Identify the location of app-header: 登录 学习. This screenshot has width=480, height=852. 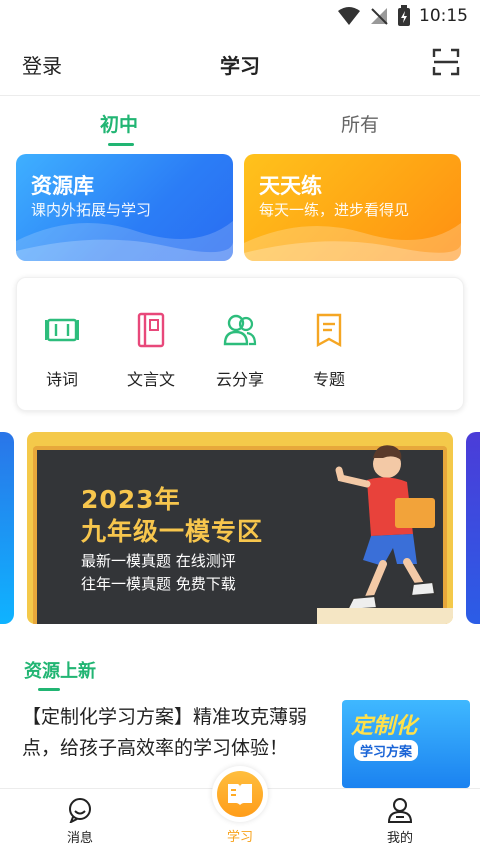
(240, 64).